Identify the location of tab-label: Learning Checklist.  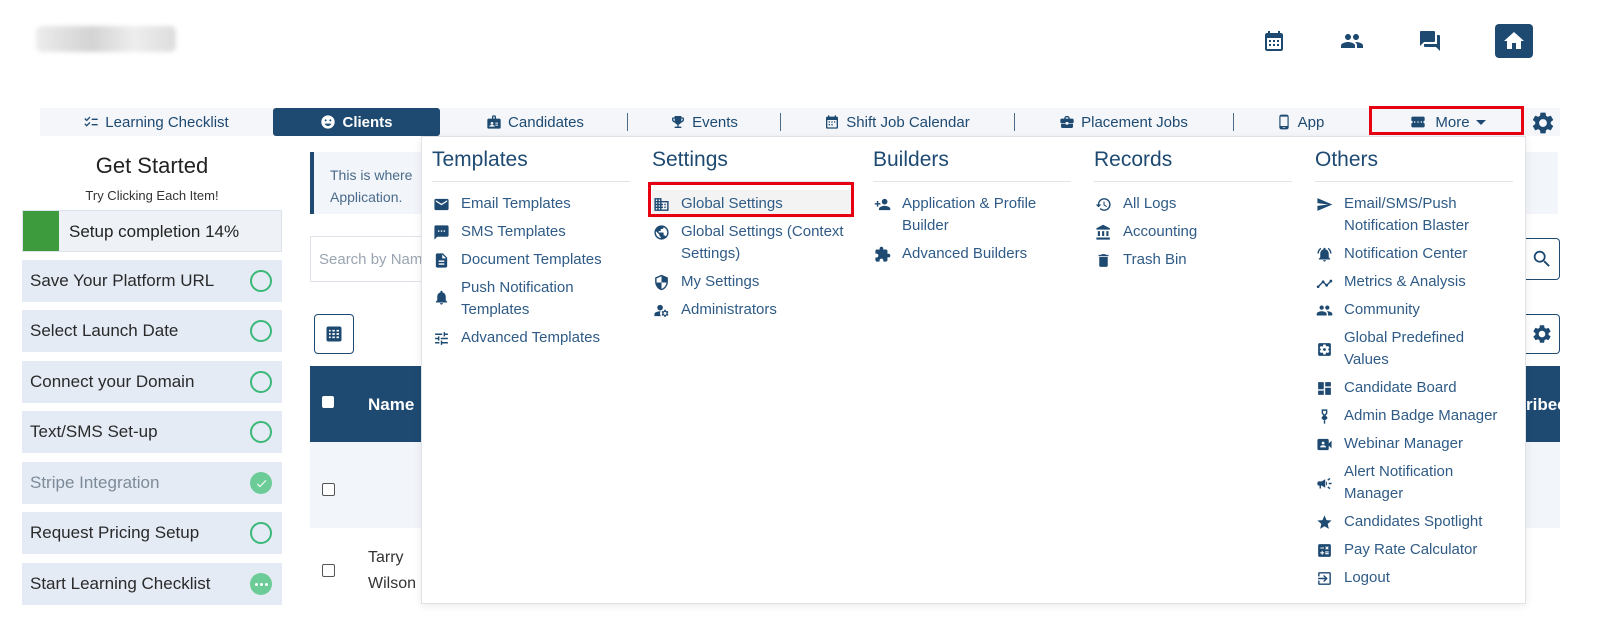
(167, 122).